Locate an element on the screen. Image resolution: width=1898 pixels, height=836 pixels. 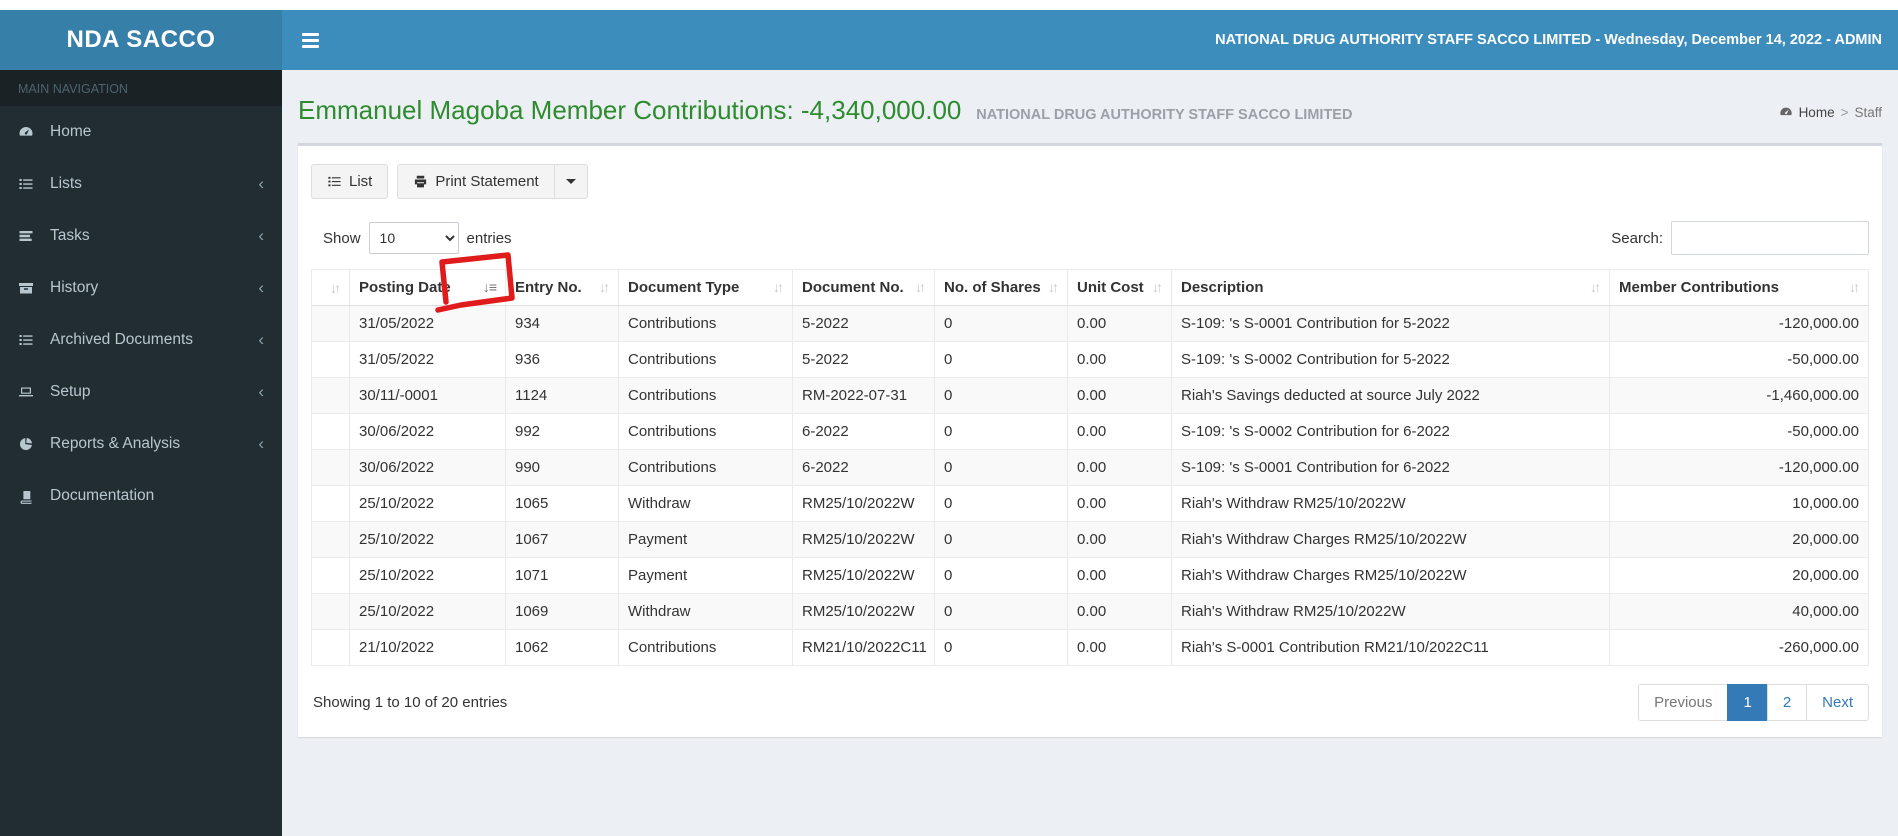
sidebar-item-tasks: Tasks ‹ is located at coordinates (141, 236).